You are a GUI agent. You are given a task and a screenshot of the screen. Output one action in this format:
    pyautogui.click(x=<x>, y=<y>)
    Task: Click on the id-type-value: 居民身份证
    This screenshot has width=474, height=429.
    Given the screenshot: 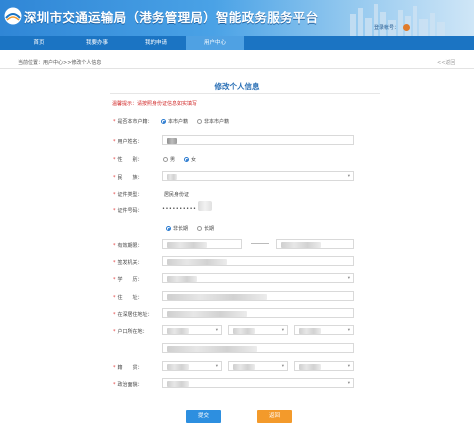 What is the action you would take?
    pyautogui.click(x=177, y=195)
    